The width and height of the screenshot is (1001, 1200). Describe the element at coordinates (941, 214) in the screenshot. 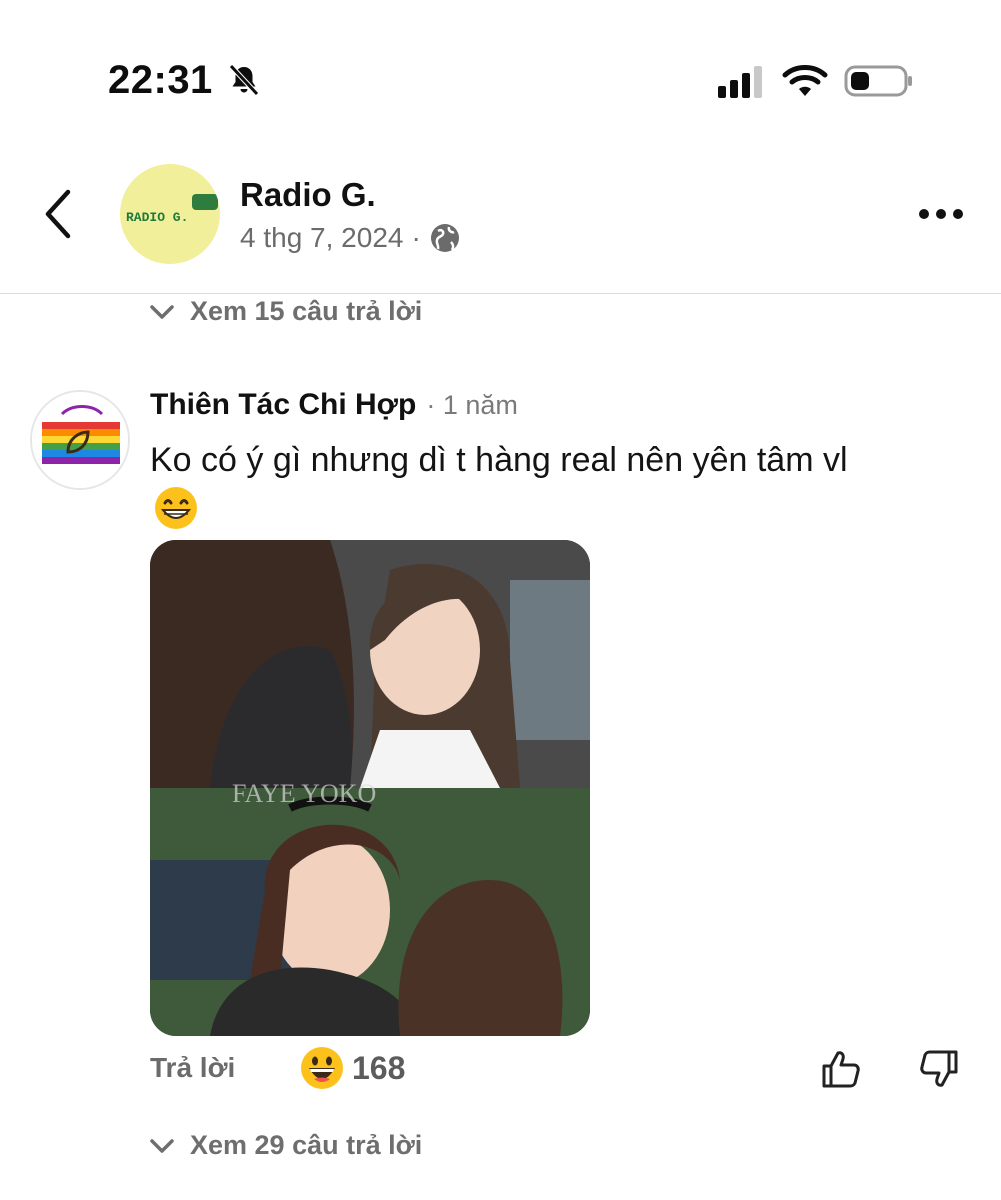

I see `more-icon` at that location.